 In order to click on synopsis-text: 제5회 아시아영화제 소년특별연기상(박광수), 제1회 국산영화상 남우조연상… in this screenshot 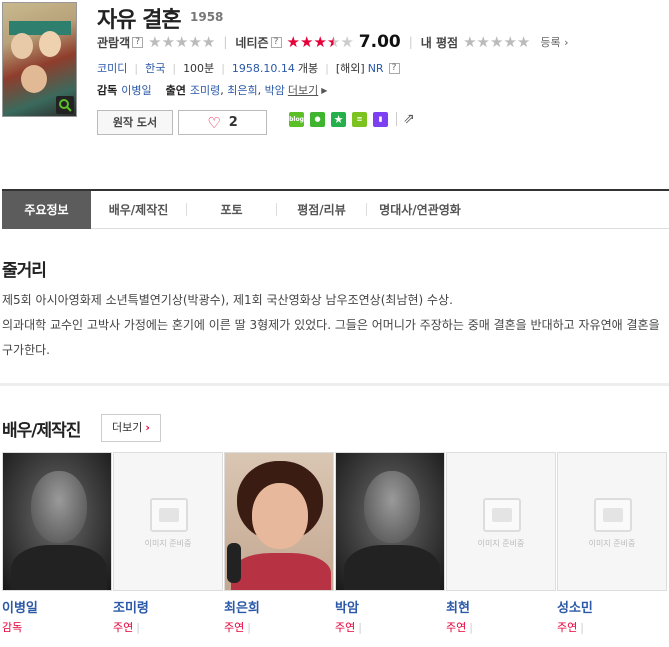, I will do `click(334, 325)`.